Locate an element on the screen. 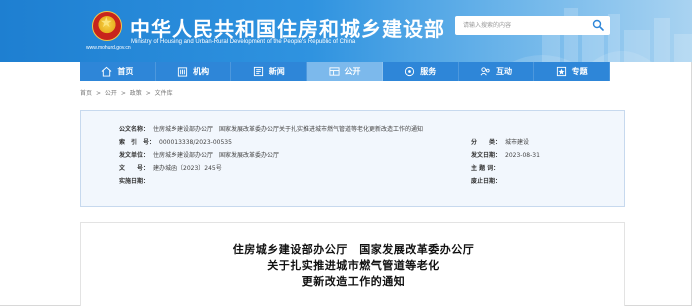  info-value: 城市建设 is located at coordinates (517, 142).